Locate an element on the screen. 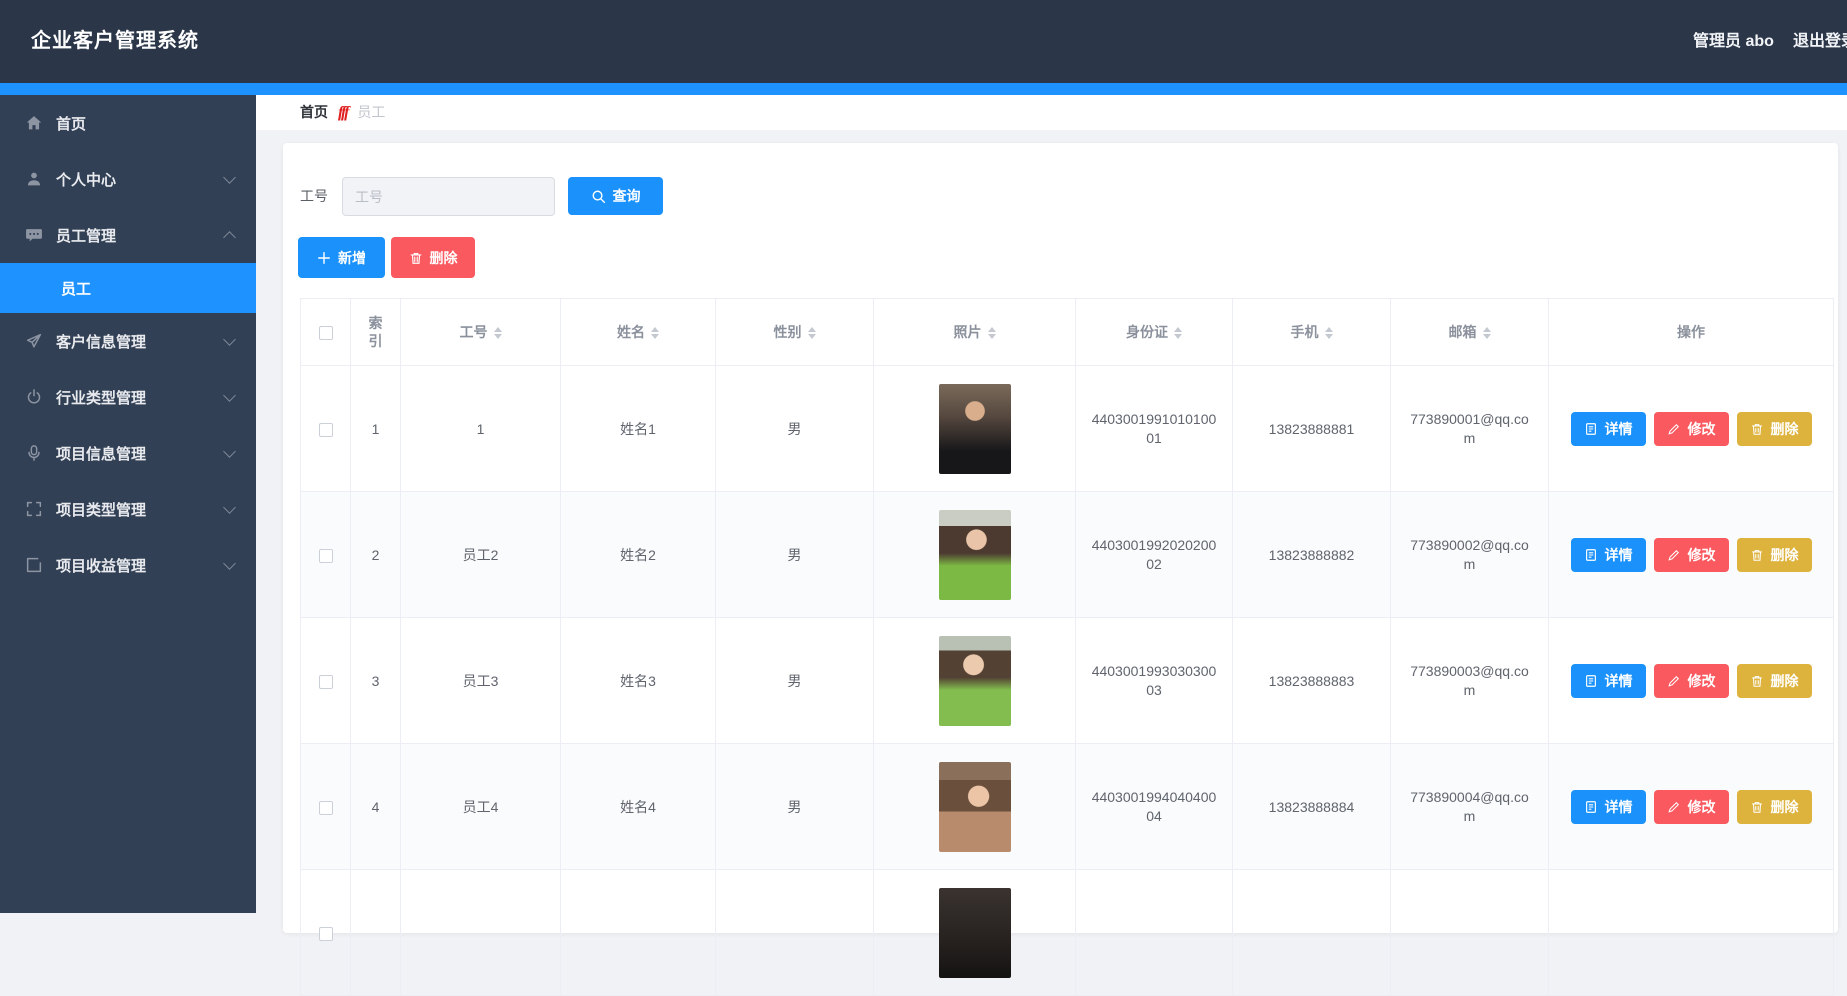 The image size is (1847, 996). sidebar-item-profile: 个人中心 is located at coordinates (128, 179).